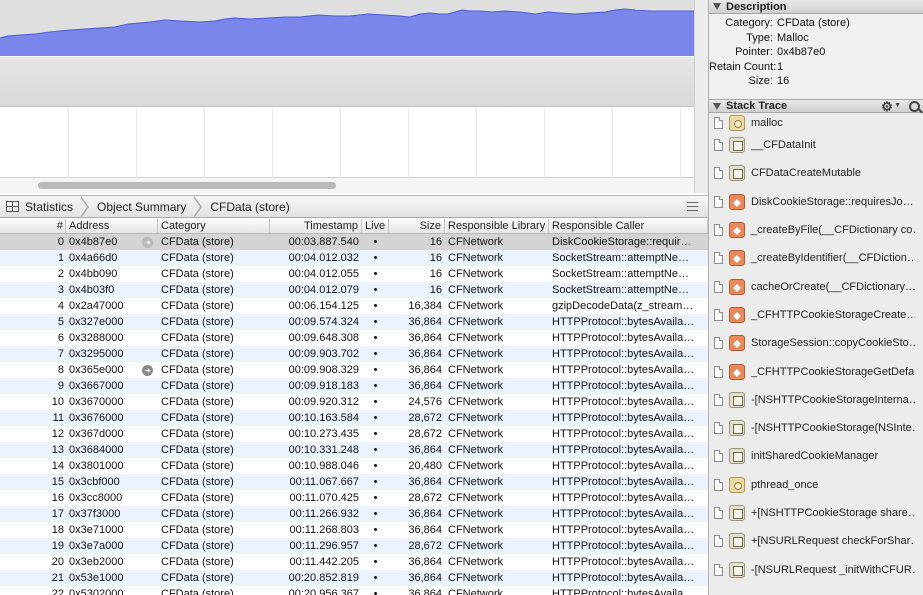  Describe the element at coordinates (816, 456) in the screenshot. I see `stack-frame: initSharedCookieManager` at that location.